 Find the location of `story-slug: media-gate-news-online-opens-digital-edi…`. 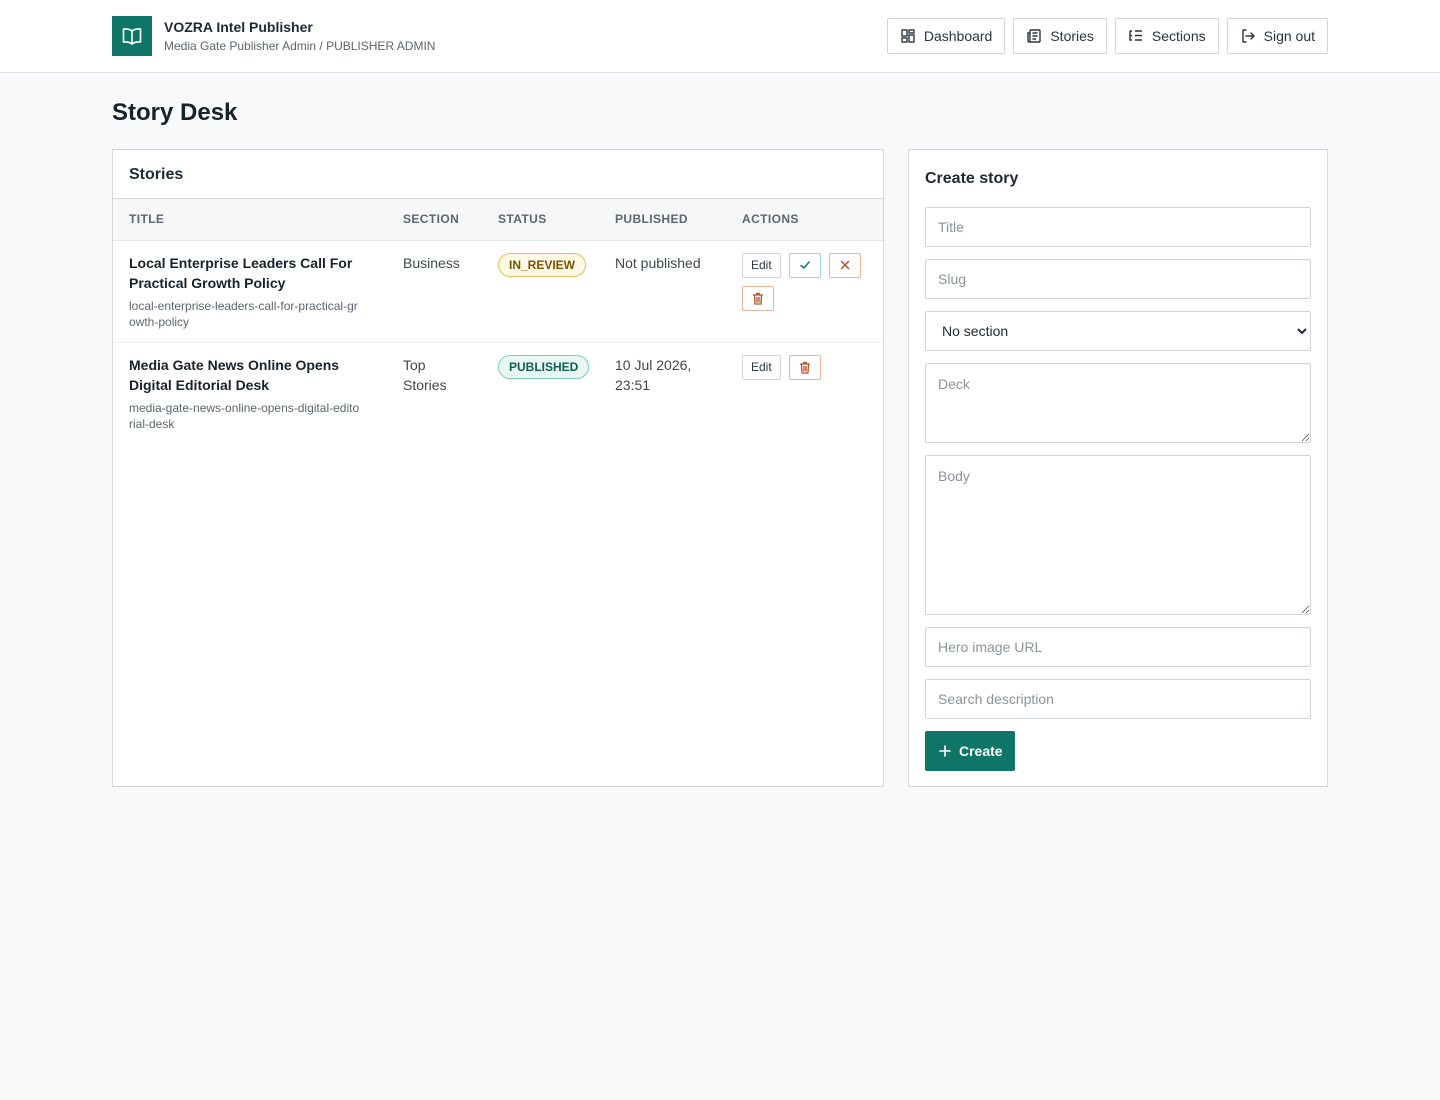

story-slug: media-gate-news-online-opens-digital-edi… is located at coordinates (244, 415).